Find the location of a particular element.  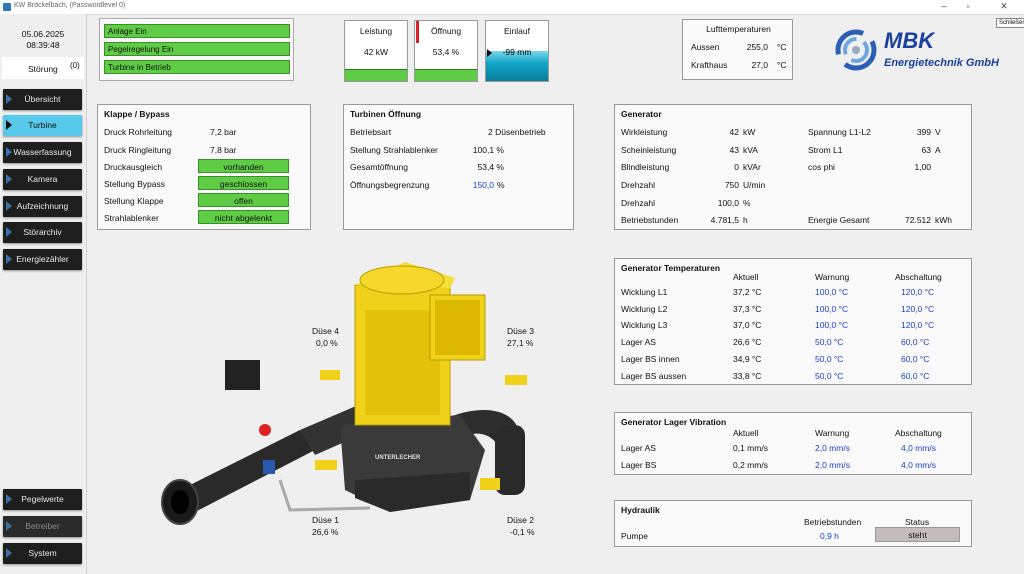

nav-wasserfassung: Wasserfassung is located at coordinates (42, 152).